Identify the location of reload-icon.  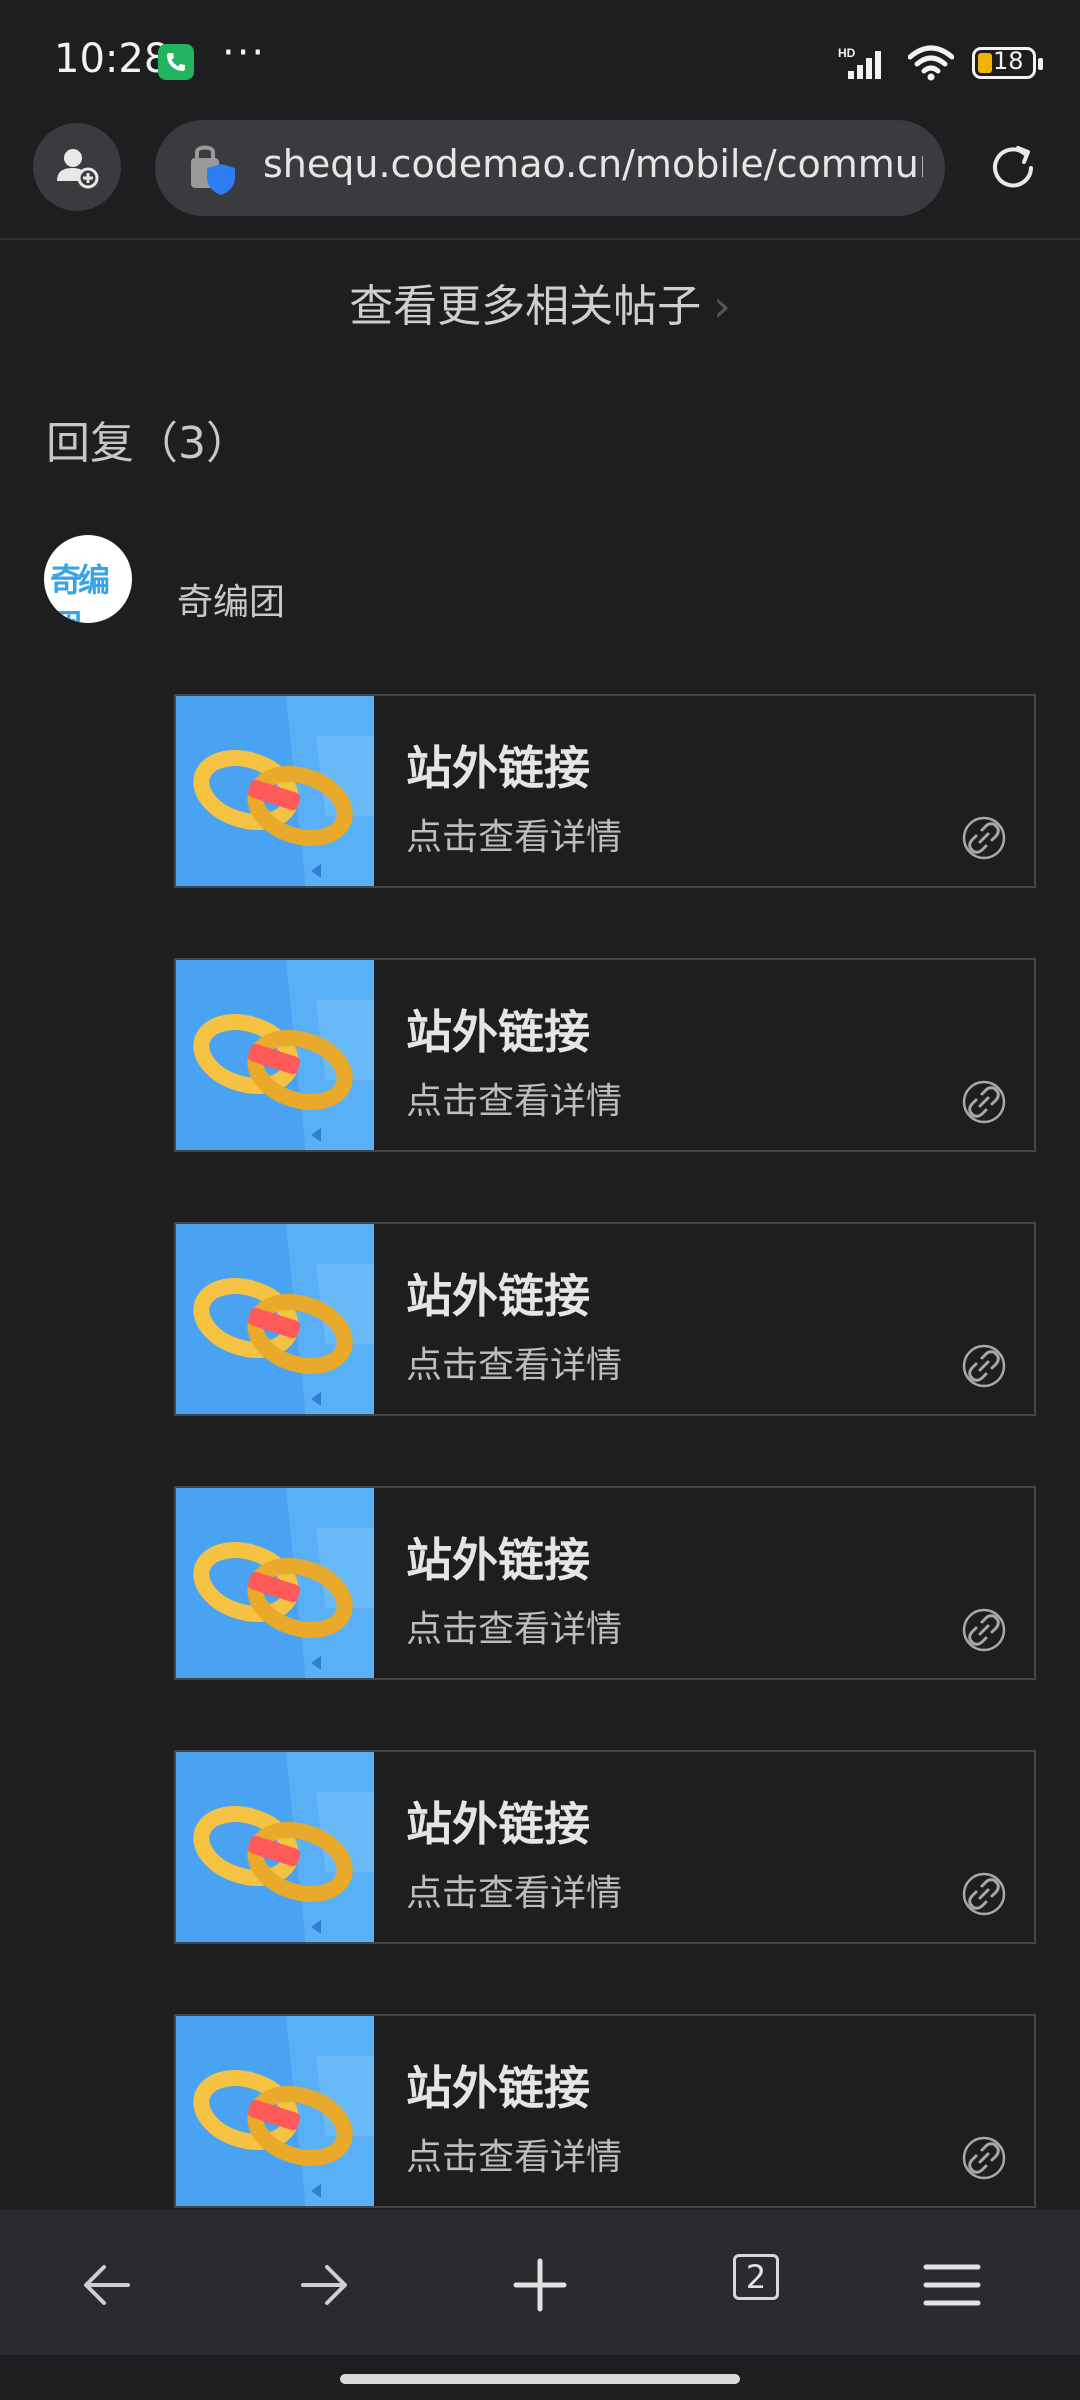
(1013, 168).